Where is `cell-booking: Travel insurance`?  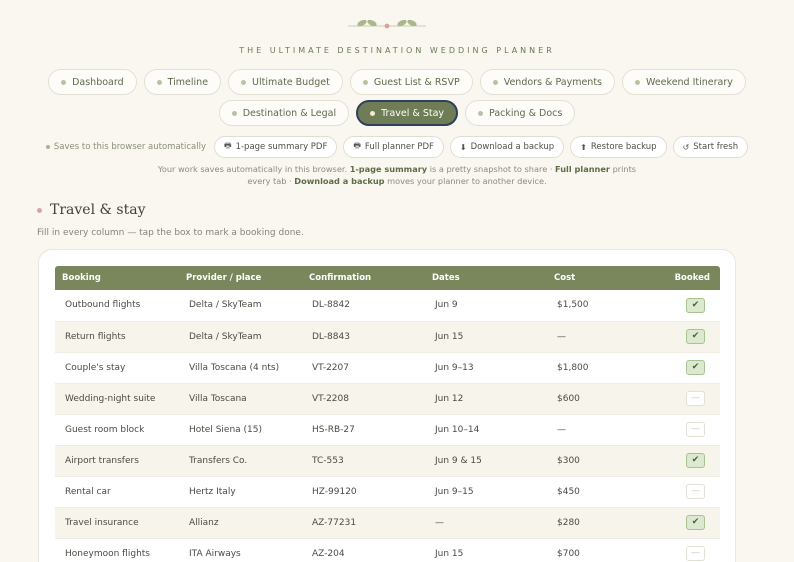 cell-booking: Travel insurance is located at coordinates (117, 523).